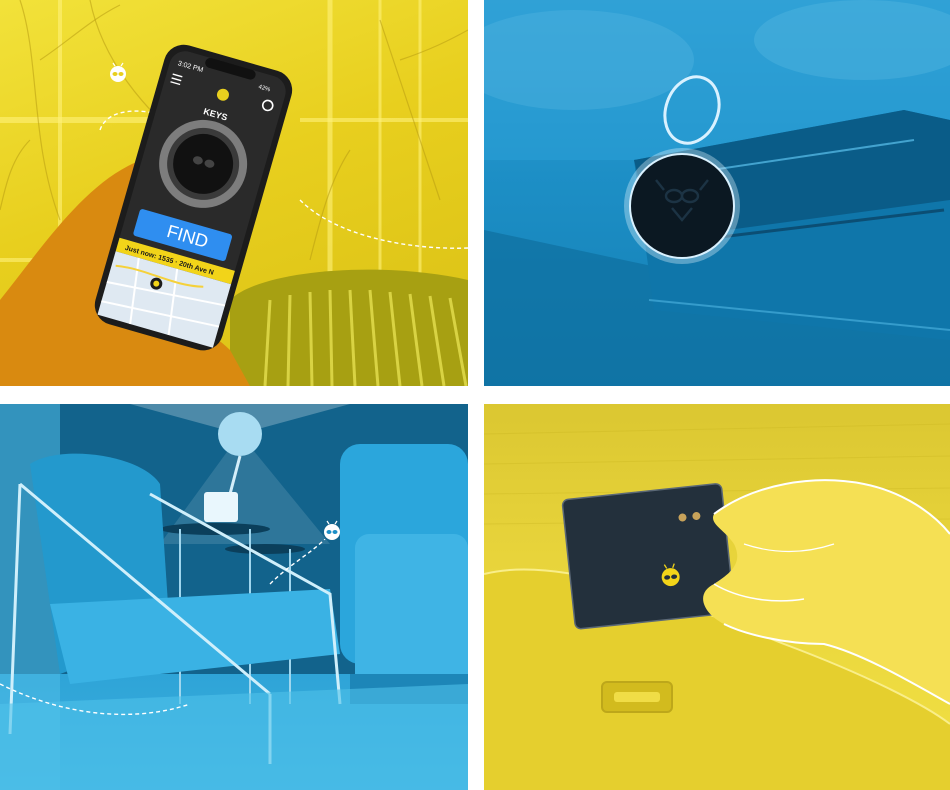 The height and width of the screenshot is (790, 950). I want to click on couch, so click(349, 327).